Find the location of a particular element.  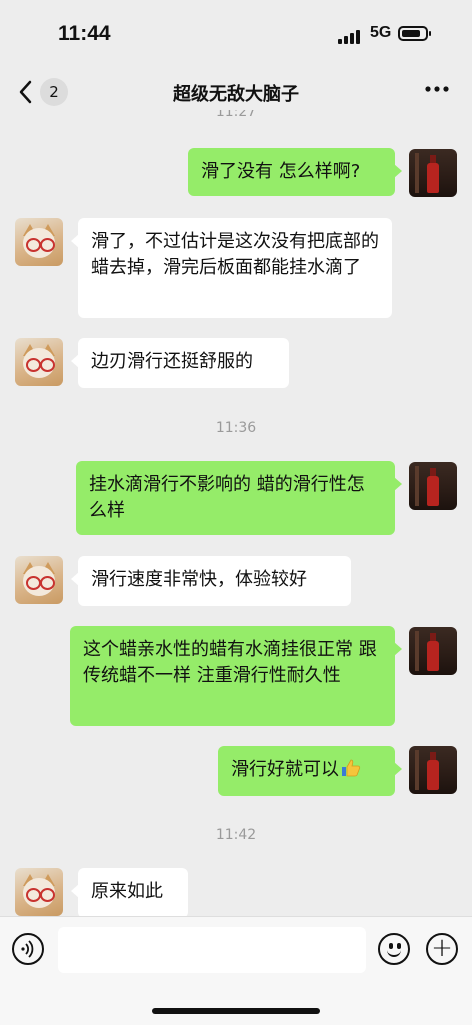

status-time: 11:44 is located at coordinates (84, 33).